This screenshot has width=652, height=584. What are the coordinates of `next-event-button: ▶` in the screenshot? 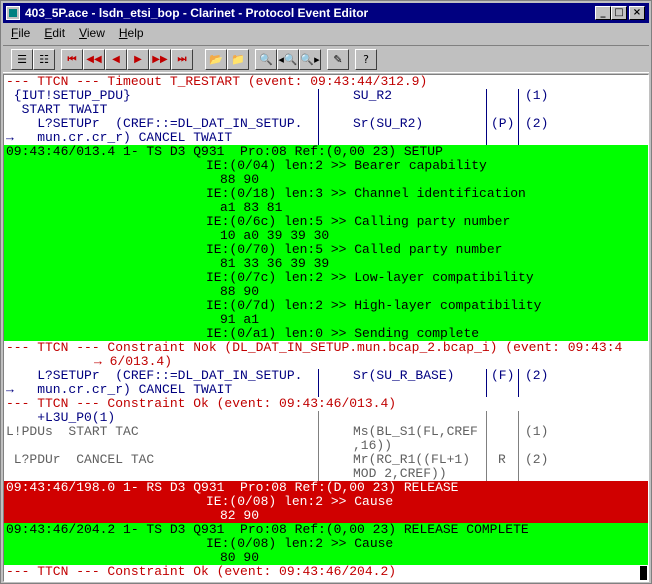 It's located at (138, 59).